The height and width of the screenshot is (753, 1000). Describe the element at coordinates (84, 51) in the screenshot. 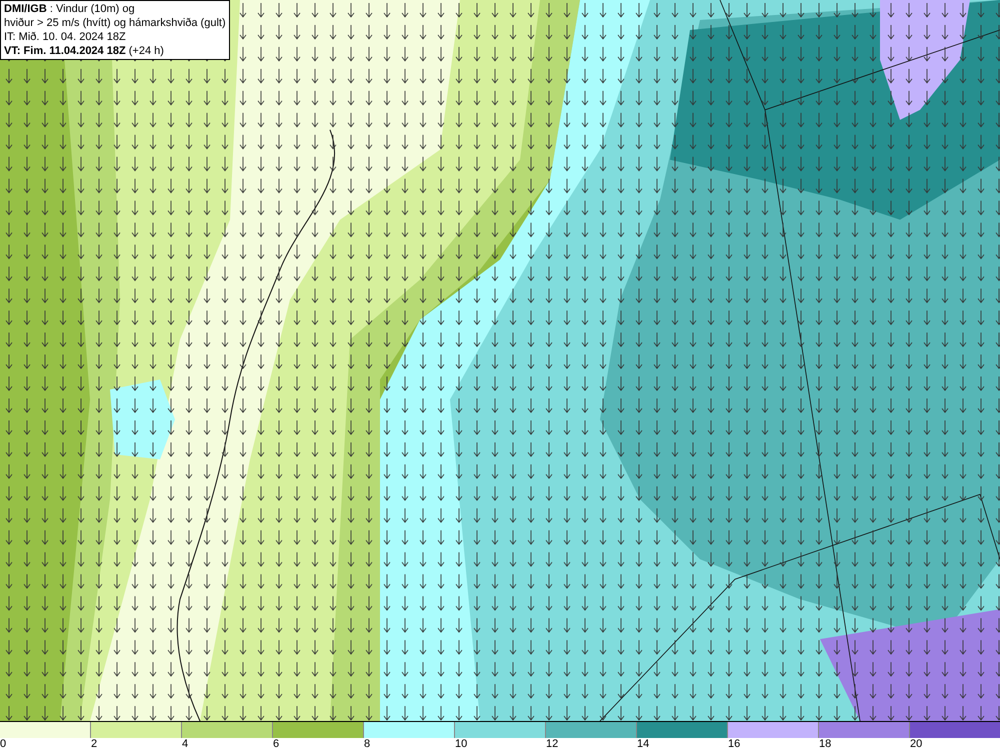

I see `map-info-text: VT: Fim. 11.04.2024 18Z (+24 h)` at that location.